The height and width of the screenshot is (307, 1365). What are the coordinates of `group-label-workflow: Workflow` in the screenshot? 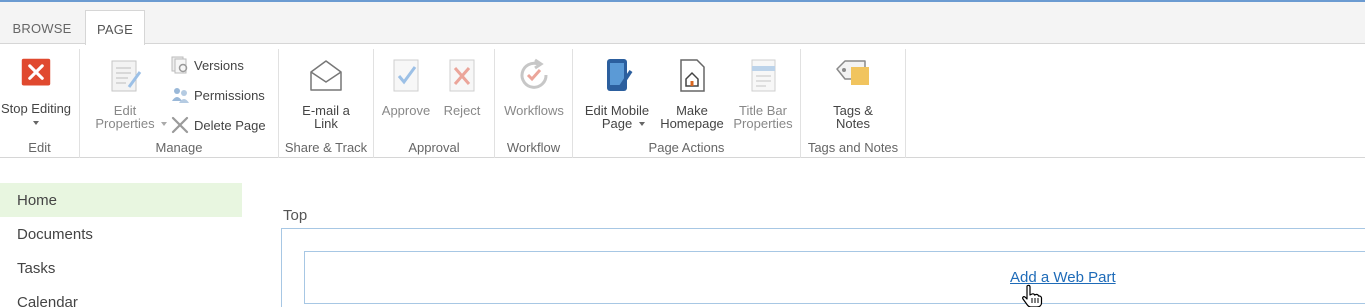 It's located at (533, 147).